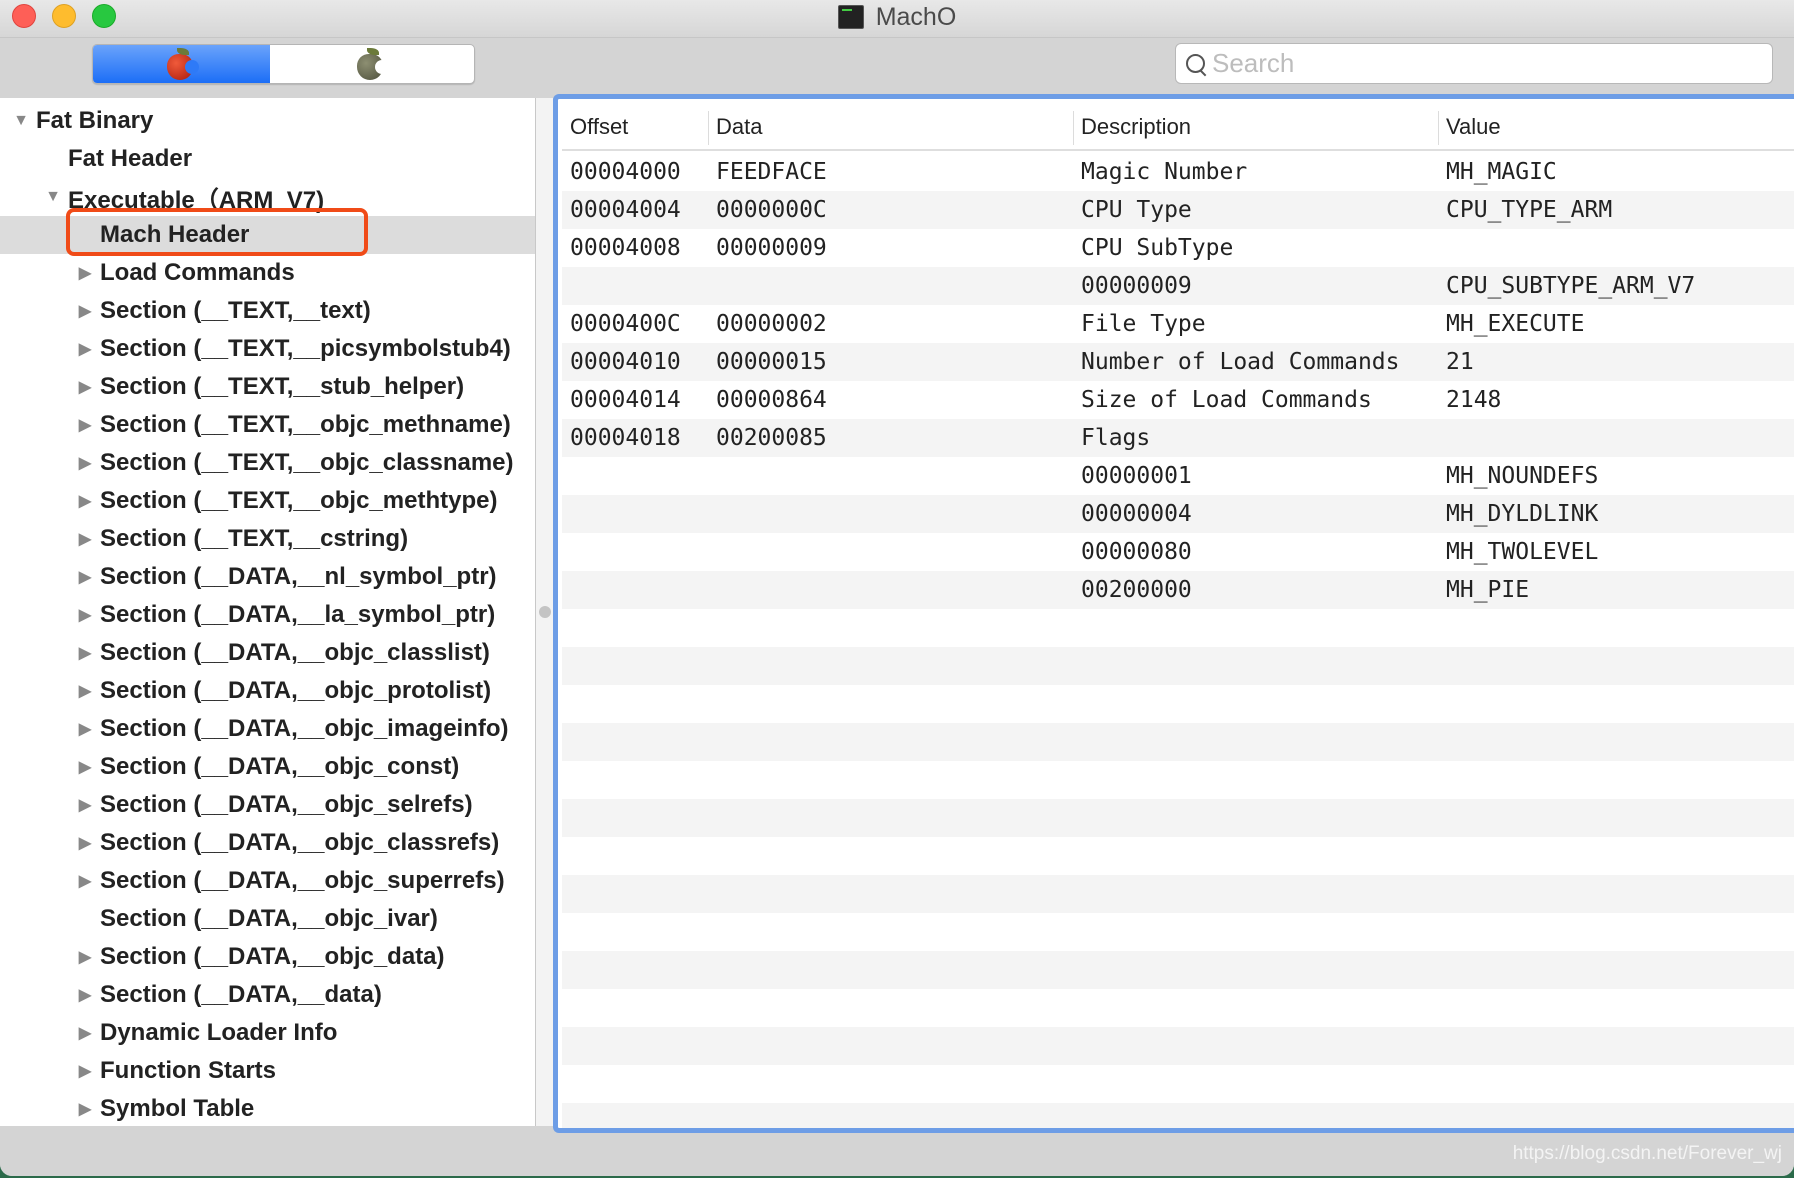  What do you see at coordinates (267, 957) in the screenshot?
I see `tree-item: ▶ Section (__DATA,__objc_data)` at bounding box center [267, 957].